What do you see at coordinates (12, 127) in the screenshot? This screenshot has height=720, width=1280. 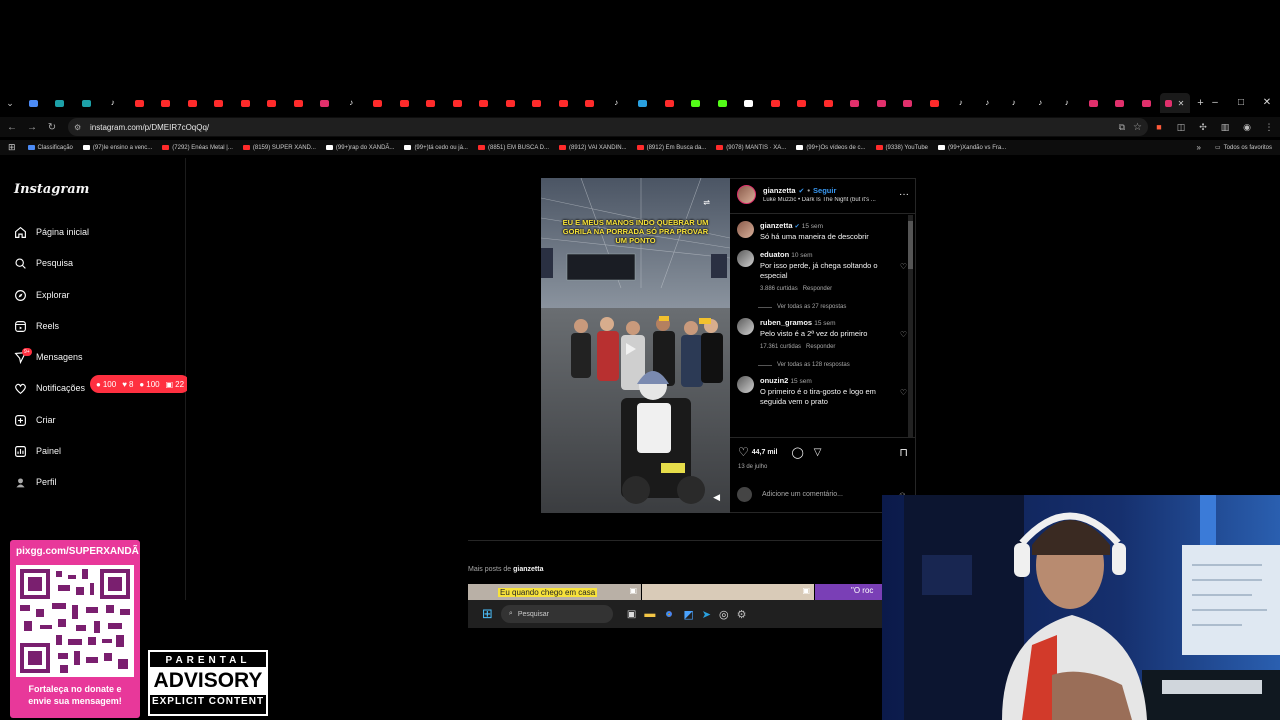 I see `back-button: ←` at bounding box center [12, 127].